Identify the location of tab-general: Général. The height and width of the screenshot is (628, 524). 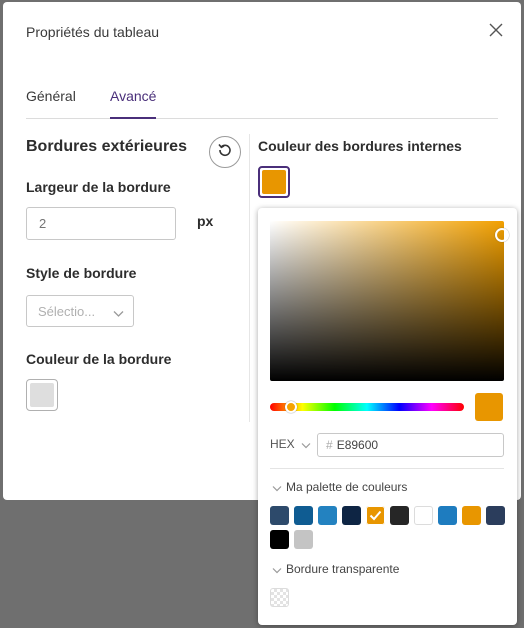
(51, 100).